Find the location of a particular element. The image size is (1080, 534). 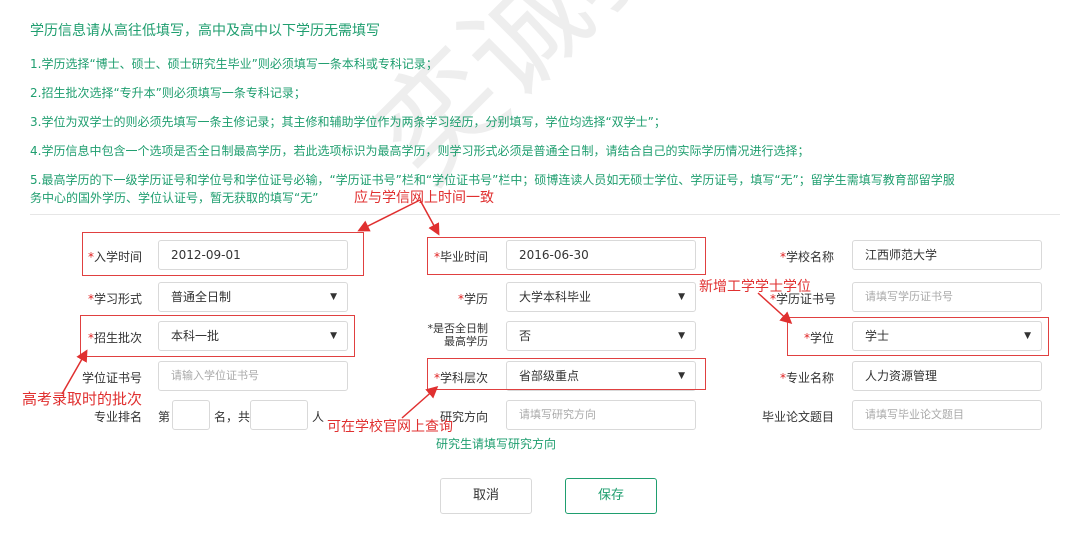

study-form-label: *学习形式 is located at coordinates (114, 299).